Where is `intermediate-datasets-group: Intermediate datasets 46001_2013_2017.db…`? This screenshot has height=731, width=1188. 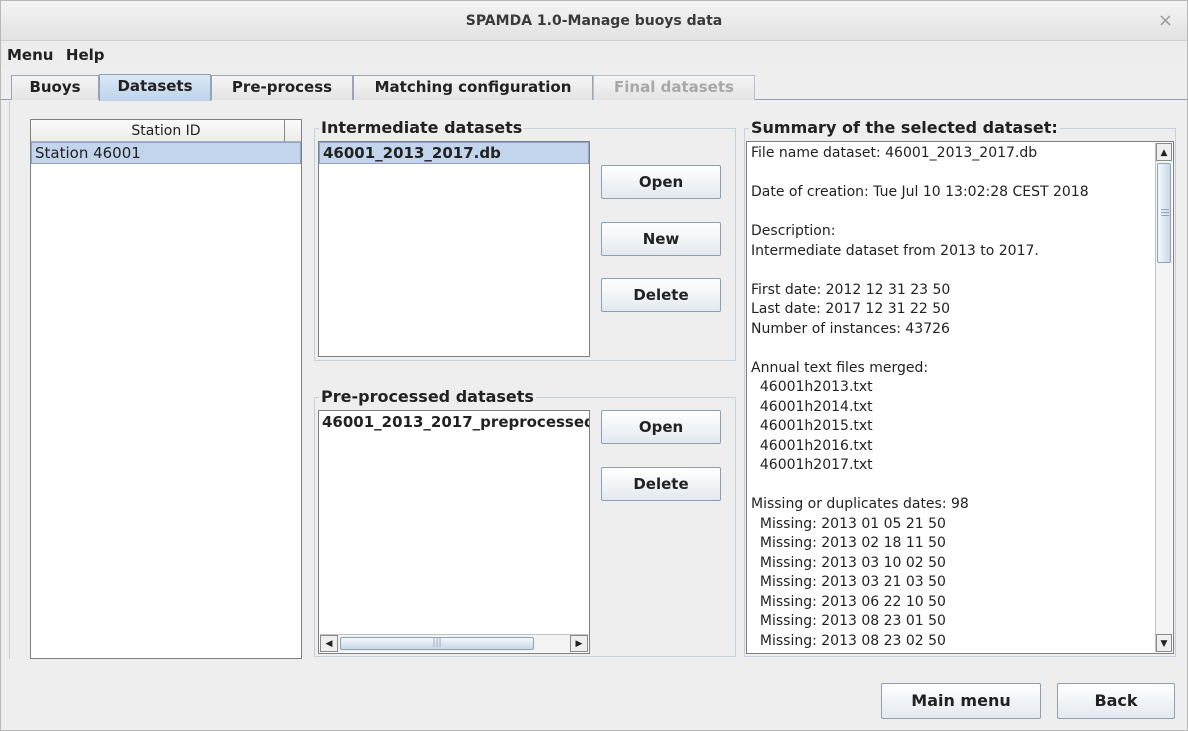 intermediate-datasets-group: Intermediate datasets 46001_2013_2017.db… is located at coordinates (525, 239).